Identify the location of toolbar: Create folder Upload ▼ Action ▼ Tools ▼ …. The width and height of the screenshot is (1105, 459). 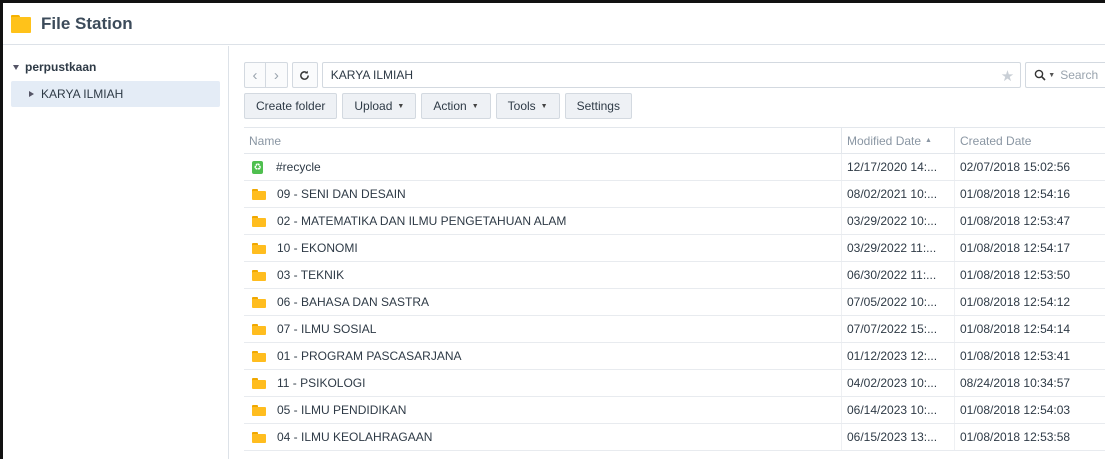
(440, 106).